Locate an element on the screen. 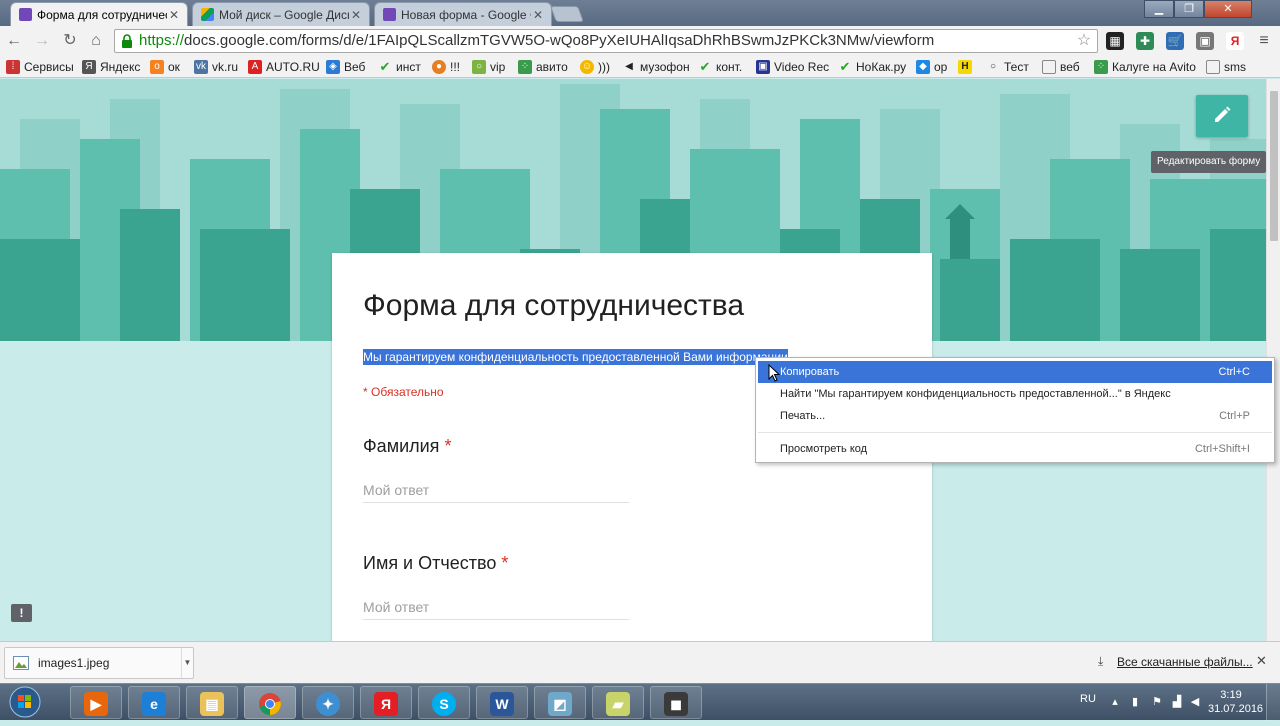 This screenshot has height=726, width=1280. bookmark-label: инст is located at coordinates (408, 67).